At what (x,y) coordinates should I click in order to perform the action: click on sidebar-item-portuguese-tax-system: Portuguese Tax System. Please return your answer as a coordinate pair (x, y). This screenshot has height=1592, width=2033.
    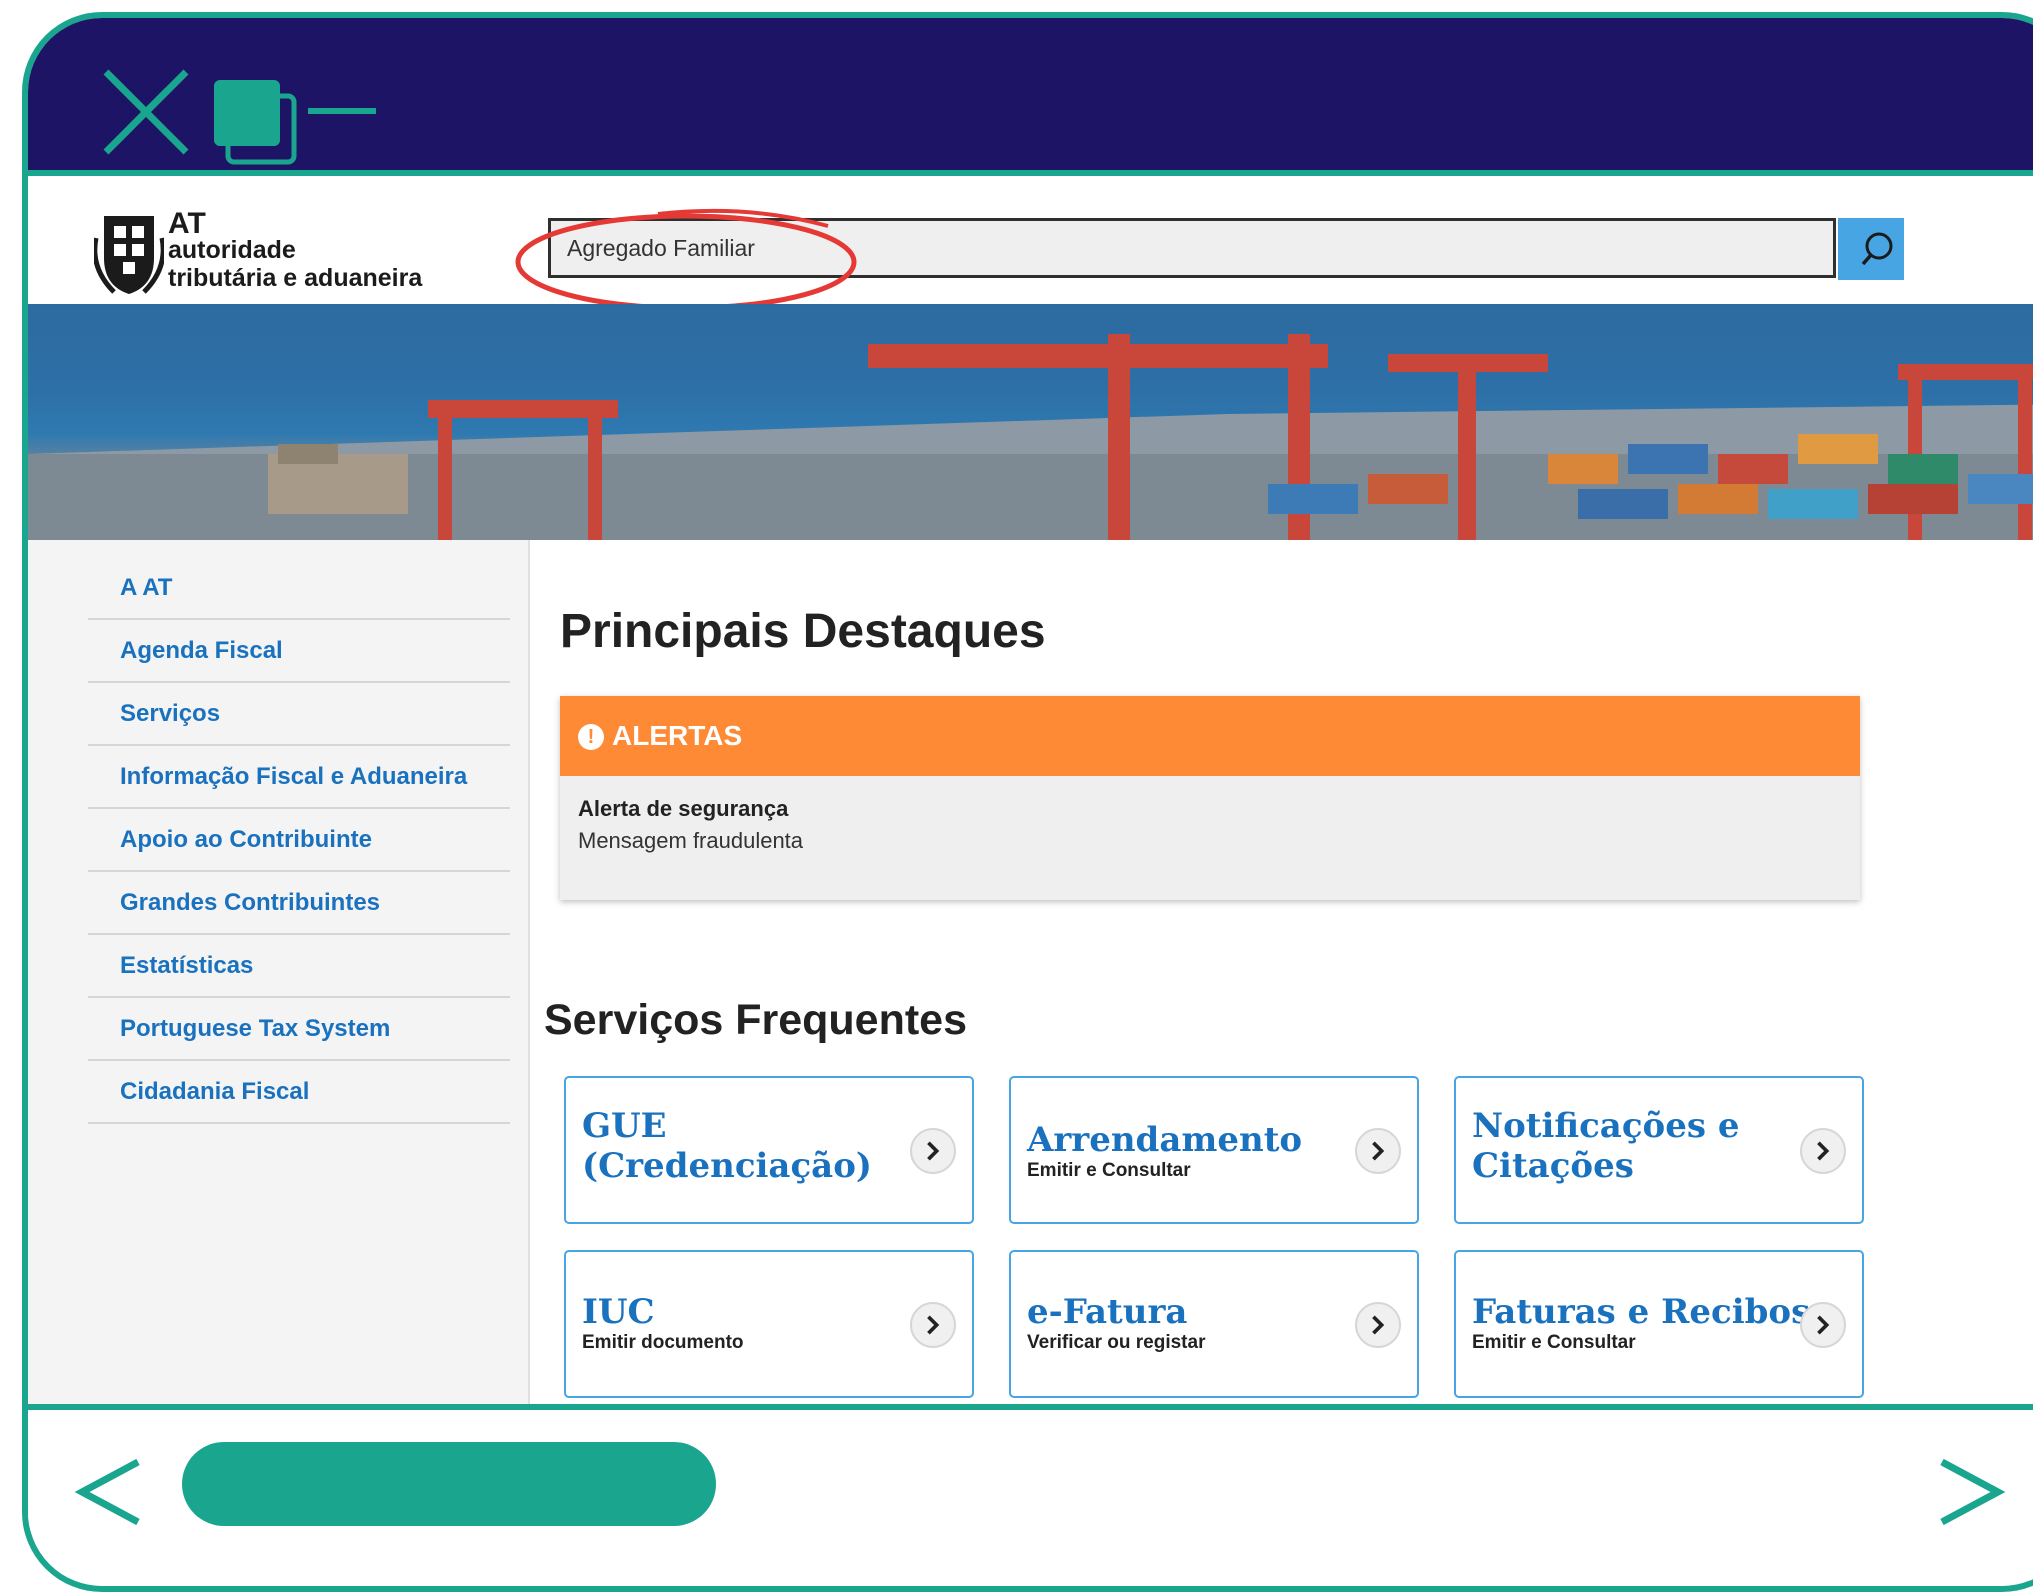
    Looking at the image, I should click on (299, 1030).